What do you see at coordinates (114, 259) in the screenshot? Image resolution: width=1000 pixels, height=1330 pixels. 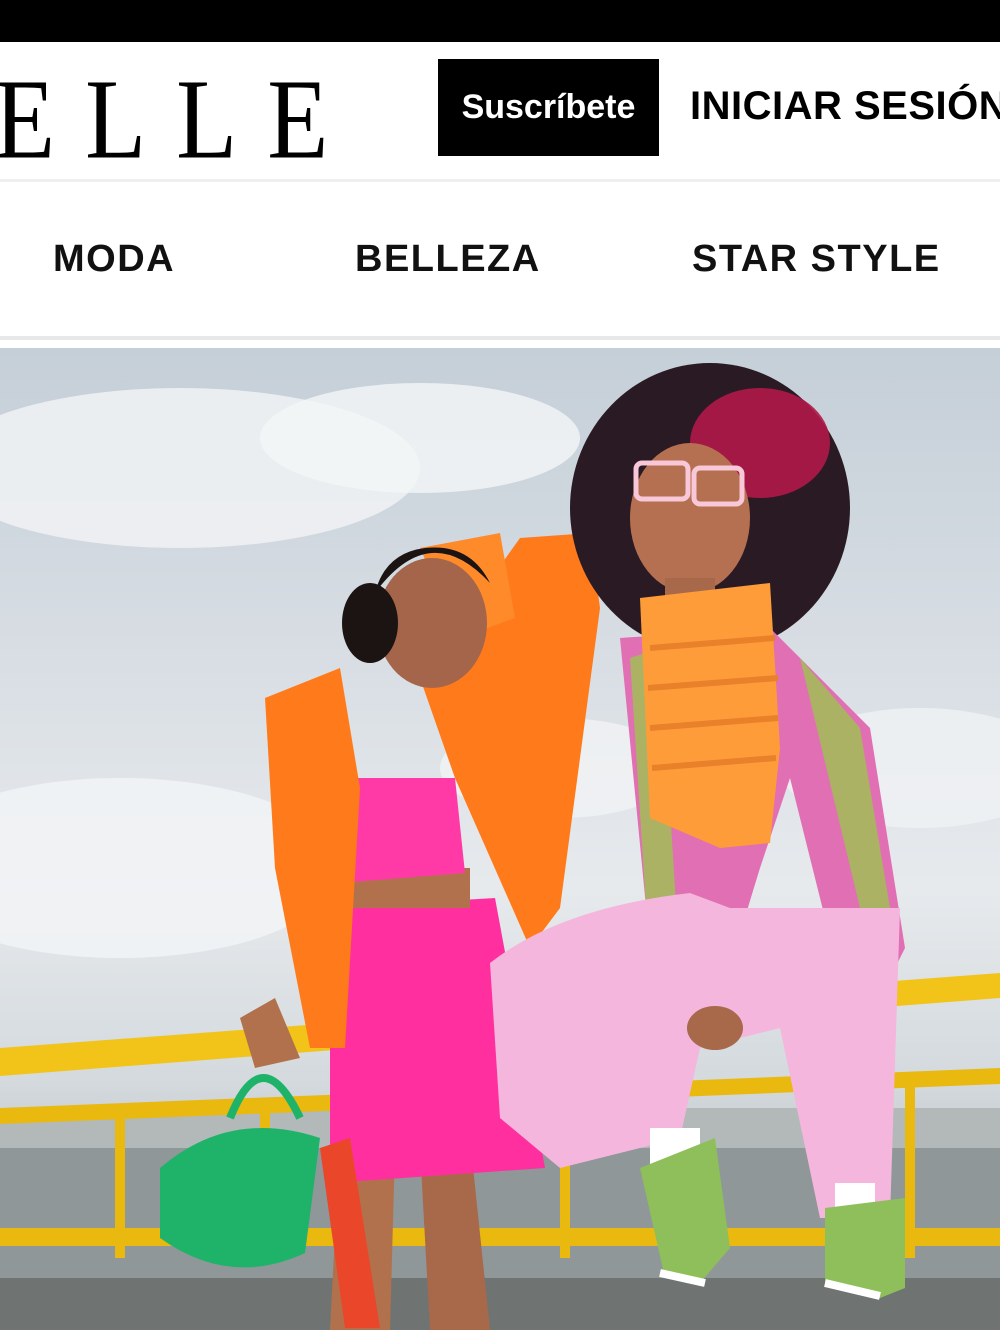 I see `nav-item-moda: MODA` at bounding box center [114, 259].